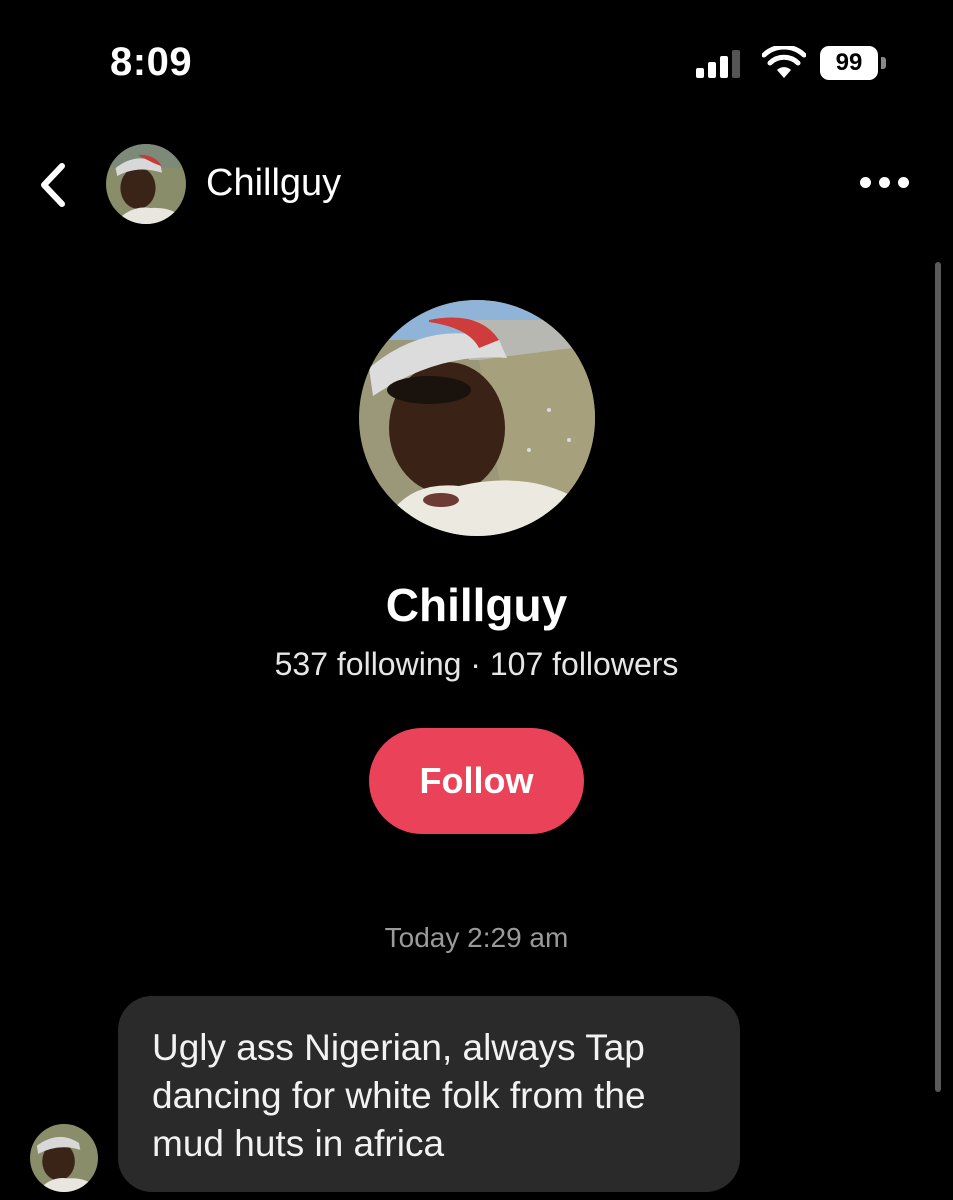 Image resolution: width=953 pixels, height=1200 pixels. Describe the element at coordinates (477, 418) in the screenshot. I see `profile-avatar` at that location.